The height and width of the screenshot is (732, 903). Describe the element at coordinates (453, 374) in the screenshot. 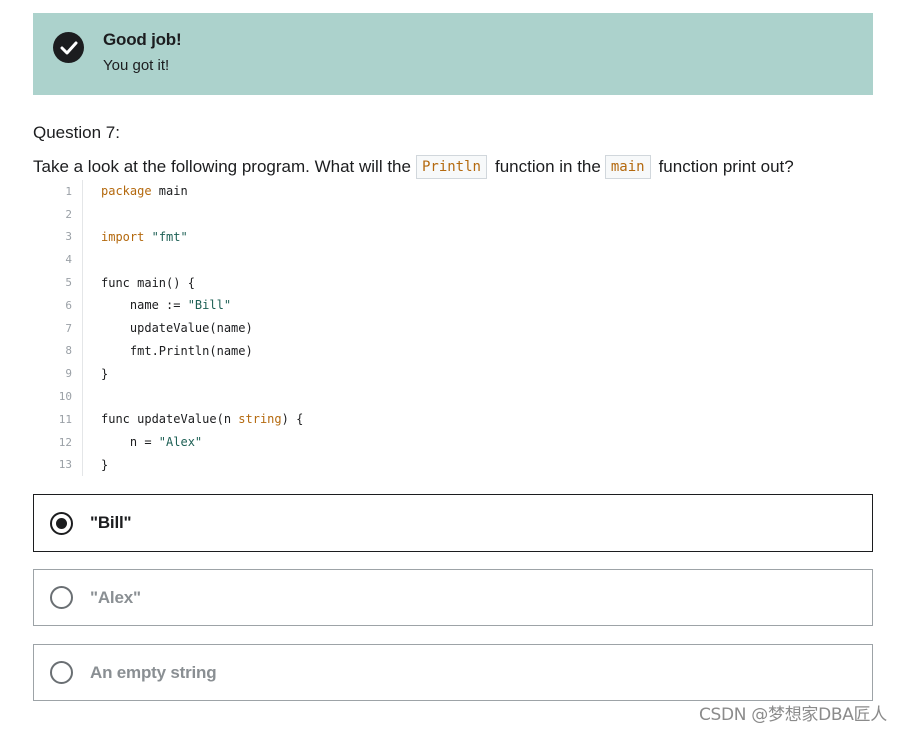

I see `code-line: 9 }` at that location.